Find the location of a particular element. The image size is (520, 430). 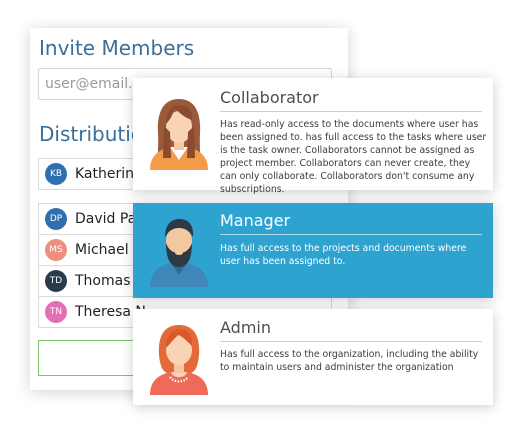

member-name: David Par is located at coordinates (109, 219).